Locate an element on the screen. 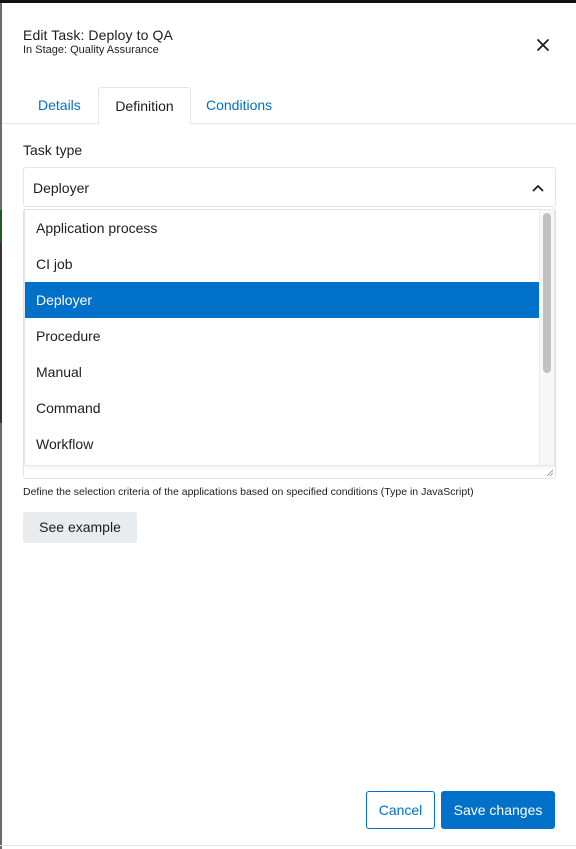 This screenshot has height=849, width=576. option-deployer: Deployer is located at coordinates (282, 300).